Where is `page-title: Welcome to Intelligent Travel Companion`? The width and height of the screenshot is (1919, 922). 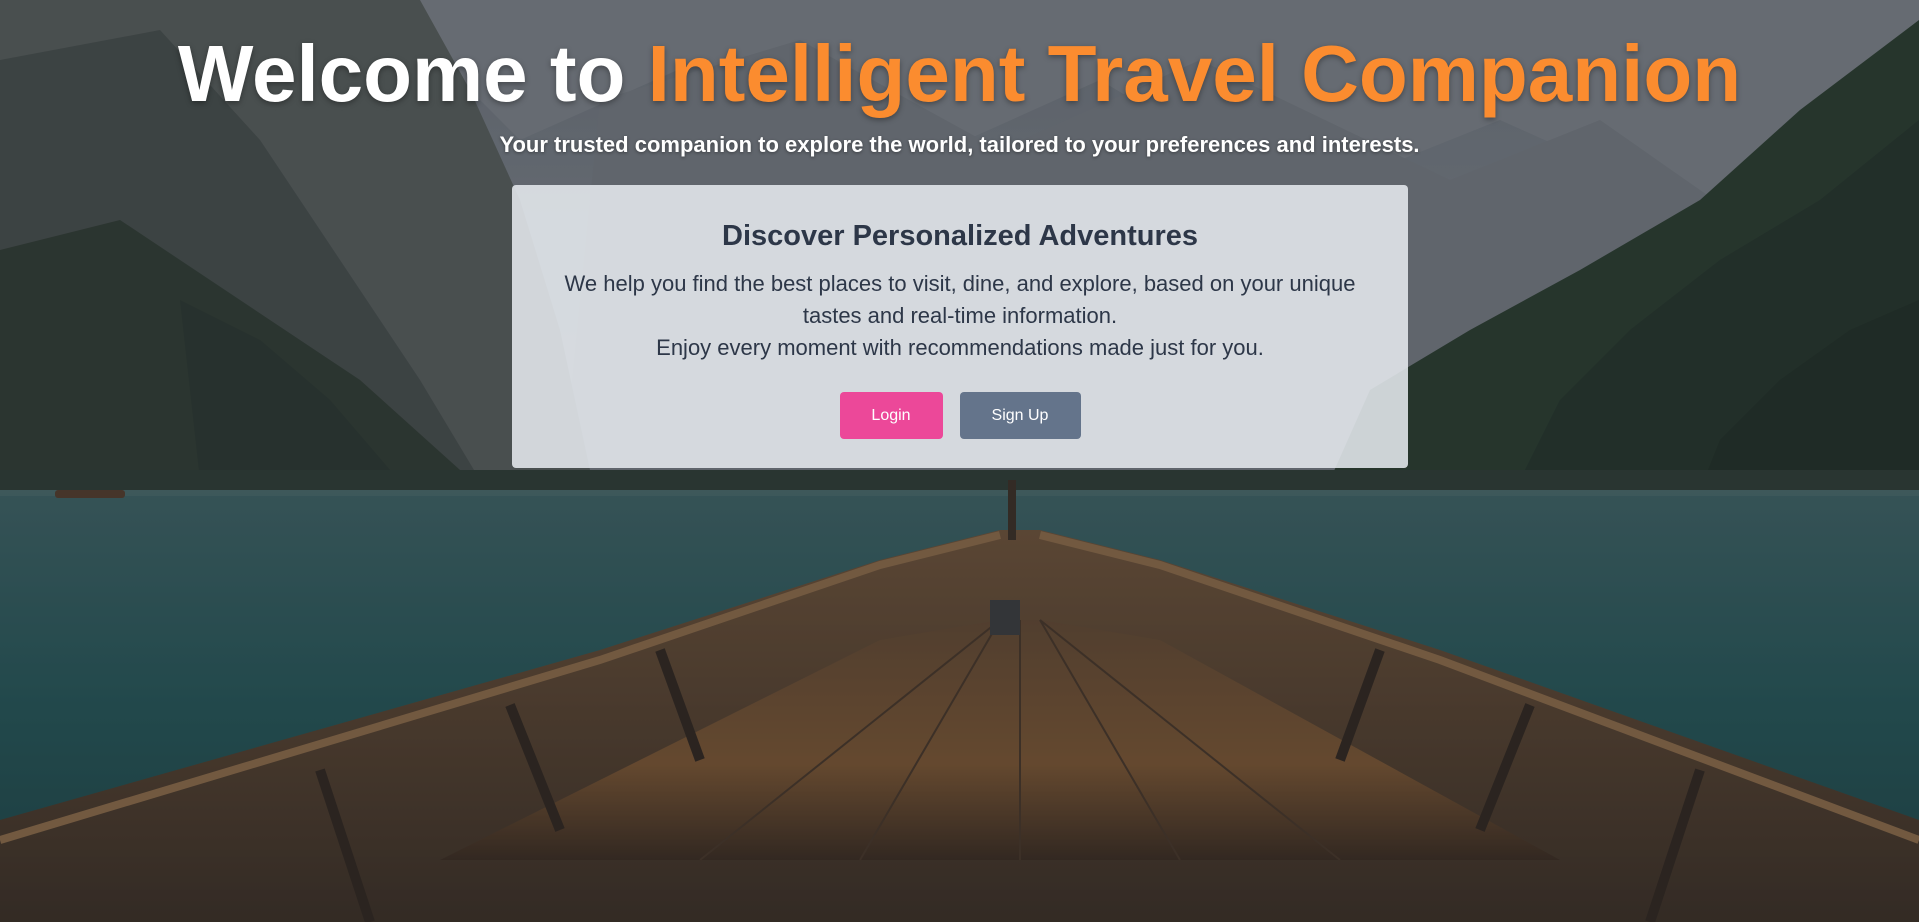 page-title: Welcome to Intelligent Travel Companion is located at coordinates (959, 60).